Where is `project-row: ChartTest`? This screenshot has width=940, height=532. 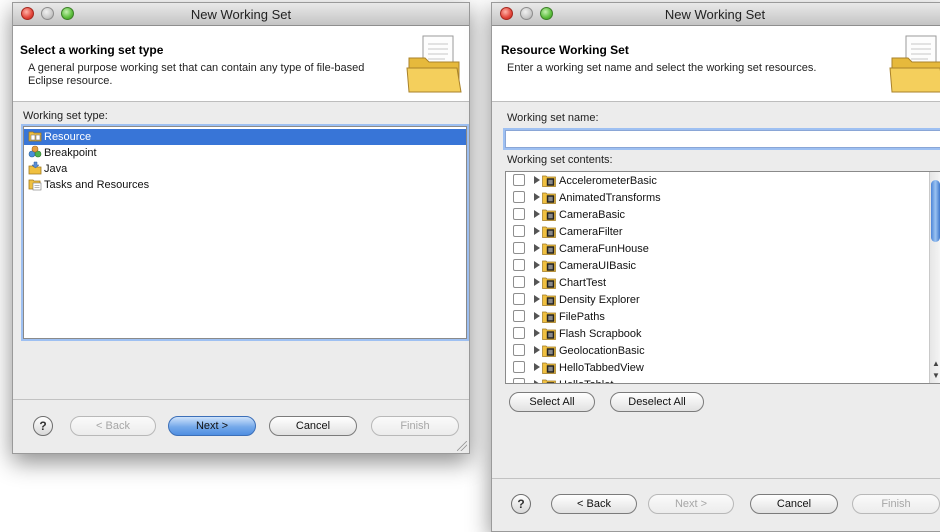
project-row: ChartTest is located at coordinates (718, 283).